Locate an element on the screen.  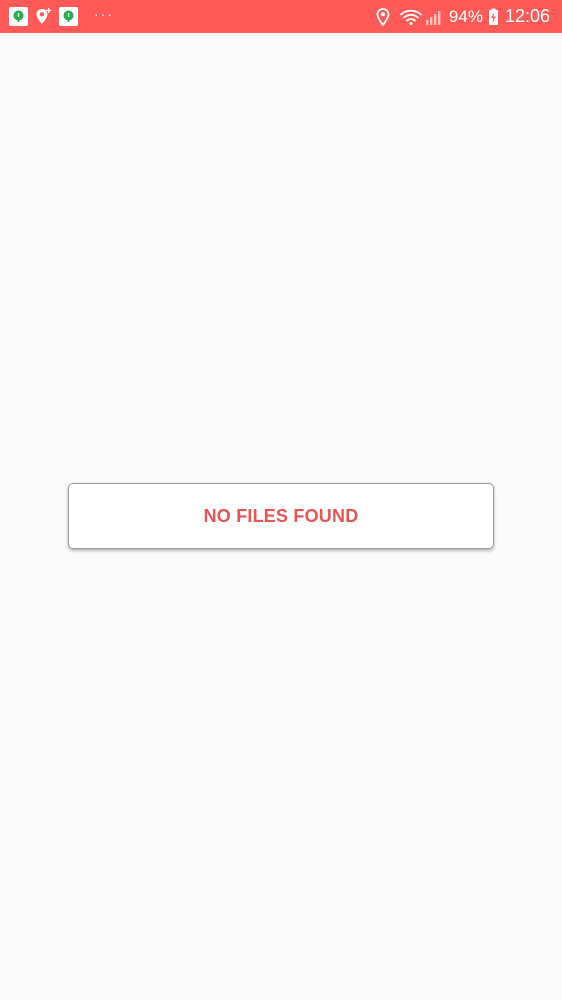
notification-area: ··· is located at coordinates (61, 16).